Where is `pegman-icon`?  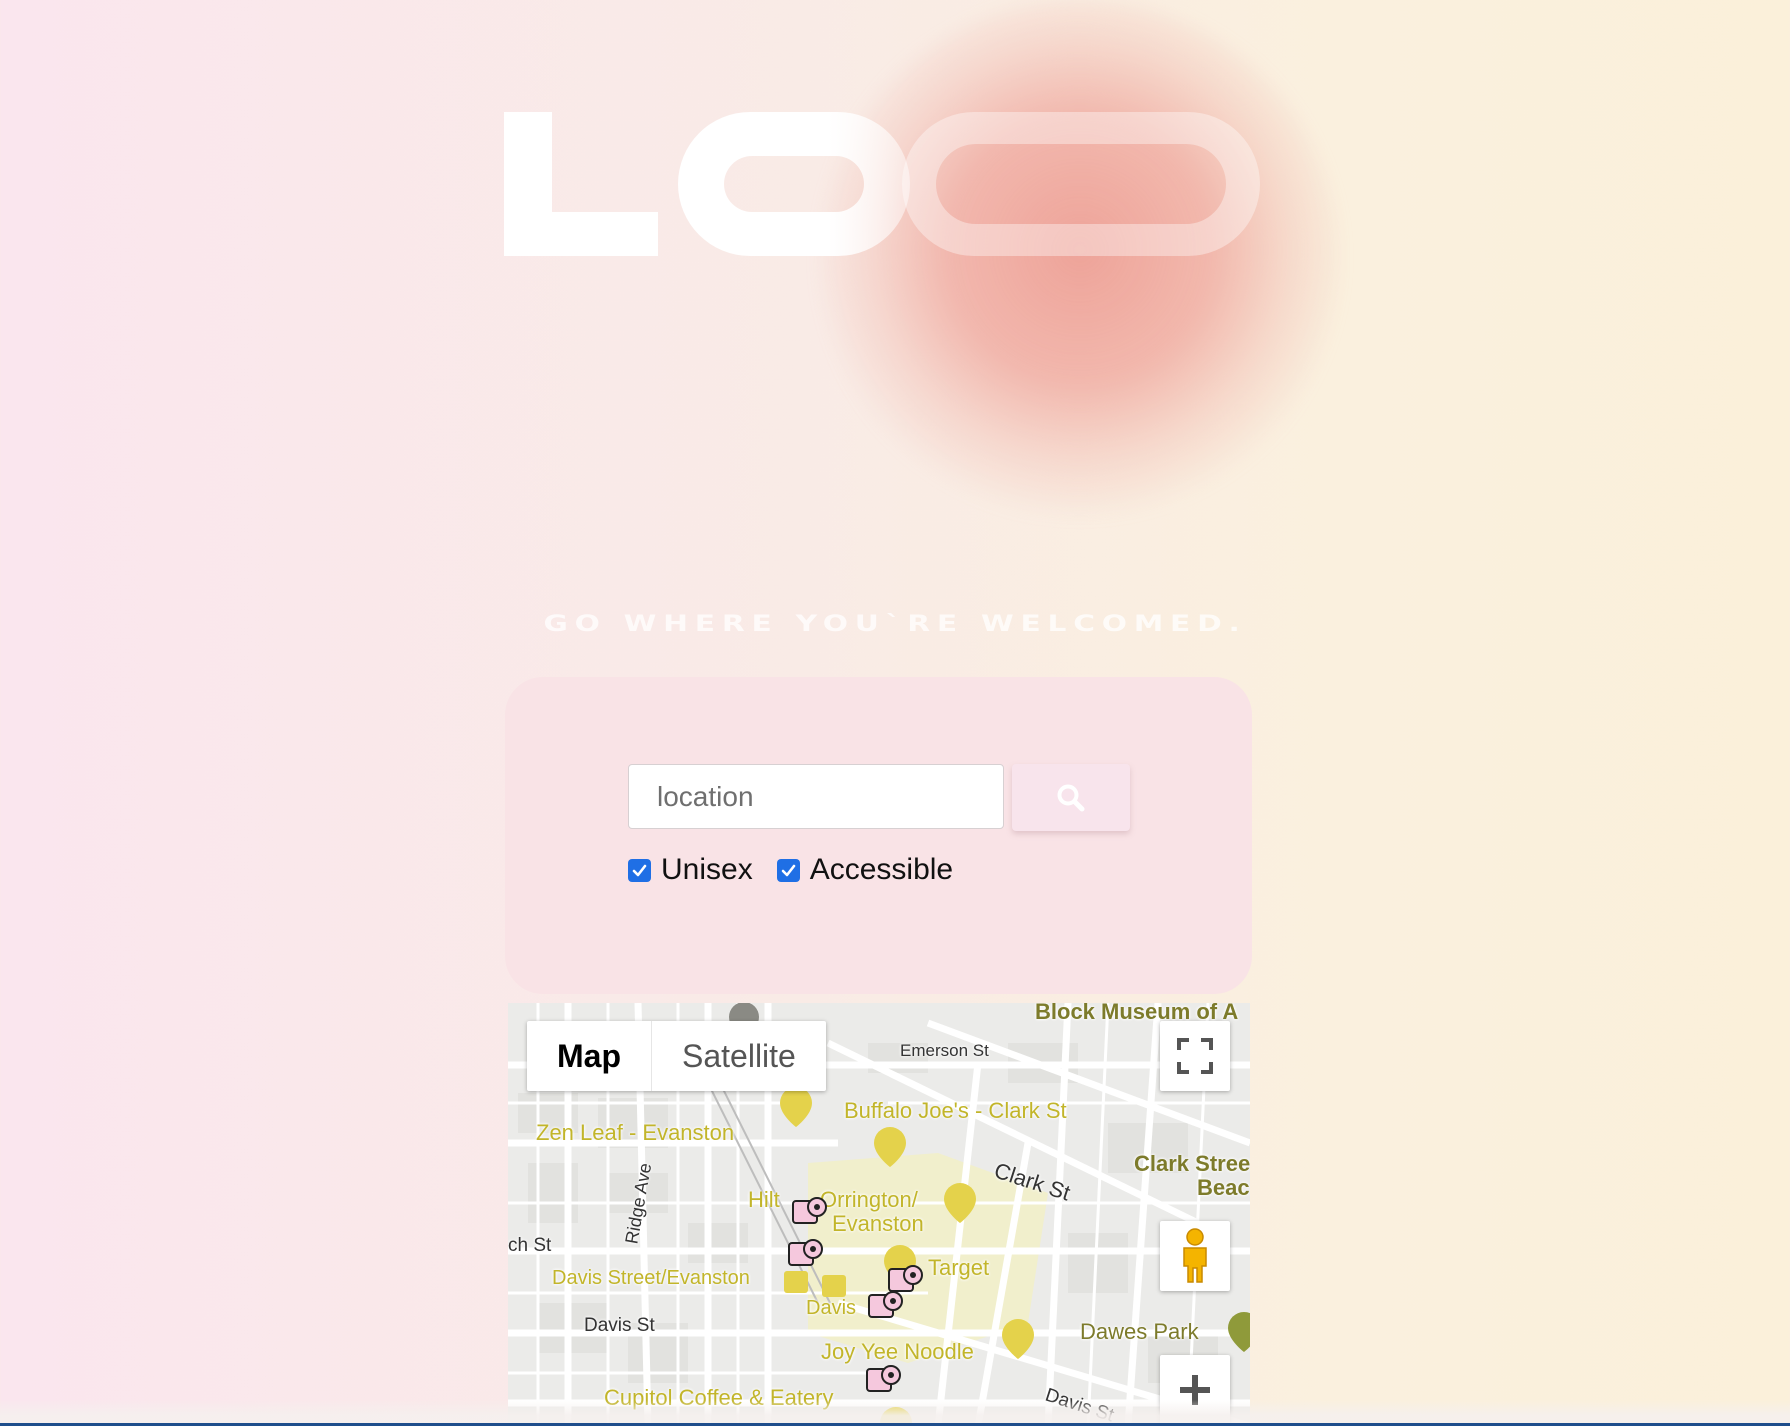 pegman-icon is located at coordinates (1195, 1255).